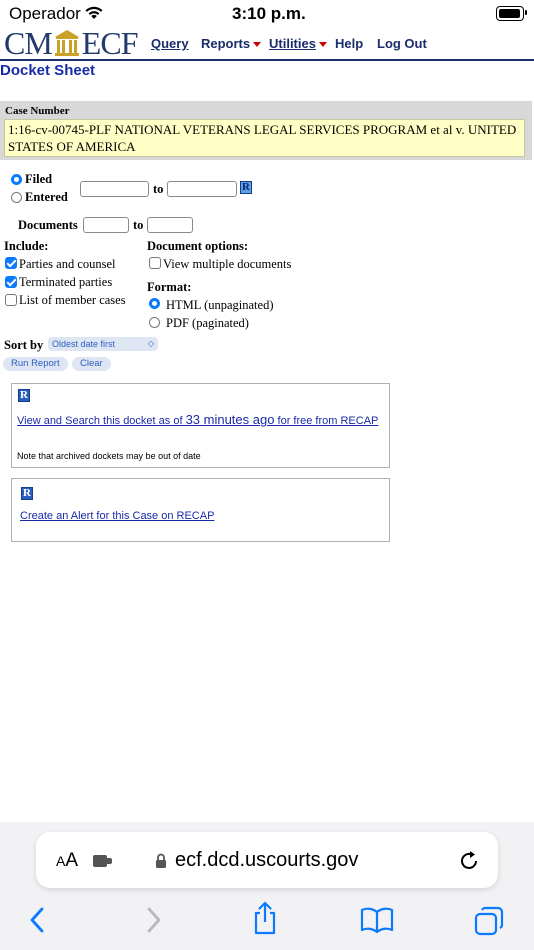 The height and width of the screenshot is (950, 534). I want to click on entered-label: Entered, so click(46, 197).